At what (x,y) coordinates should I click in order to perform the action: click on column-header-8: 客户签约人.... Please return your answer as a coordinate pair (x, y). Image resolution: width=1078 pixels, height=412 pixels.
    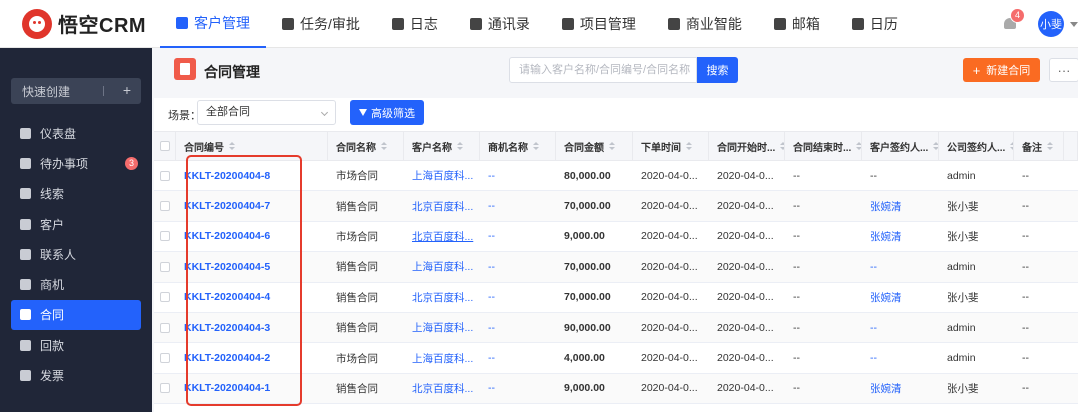
    Looking at the image, I should click on (900, 146).